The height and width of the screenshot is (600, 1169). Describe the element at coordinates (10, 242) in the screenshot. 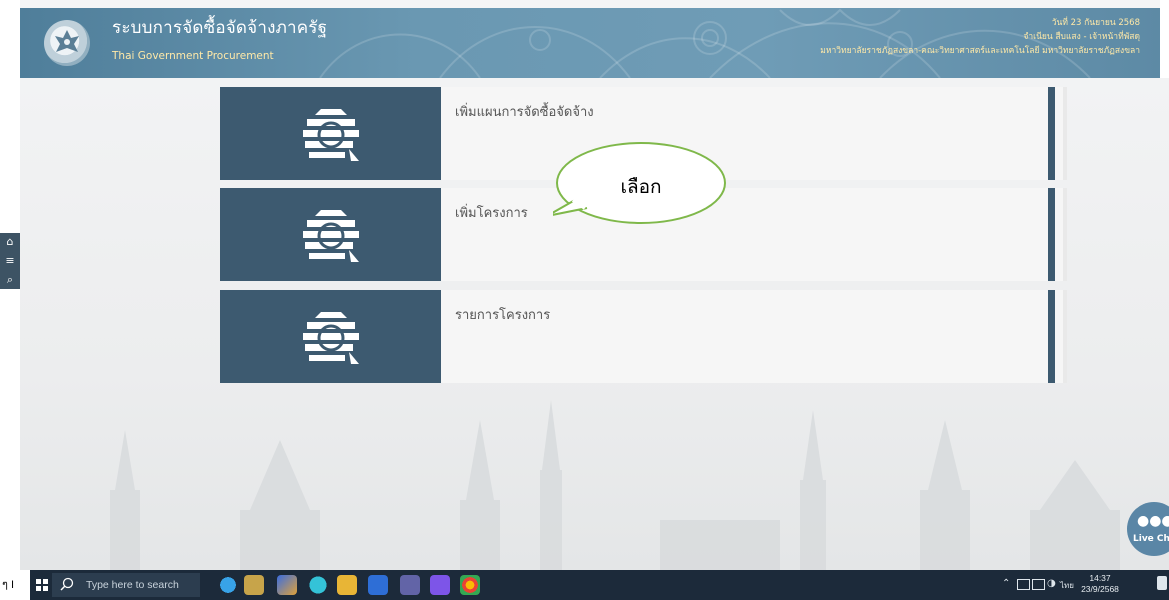

I see `home-icon: ⌂` at that location.